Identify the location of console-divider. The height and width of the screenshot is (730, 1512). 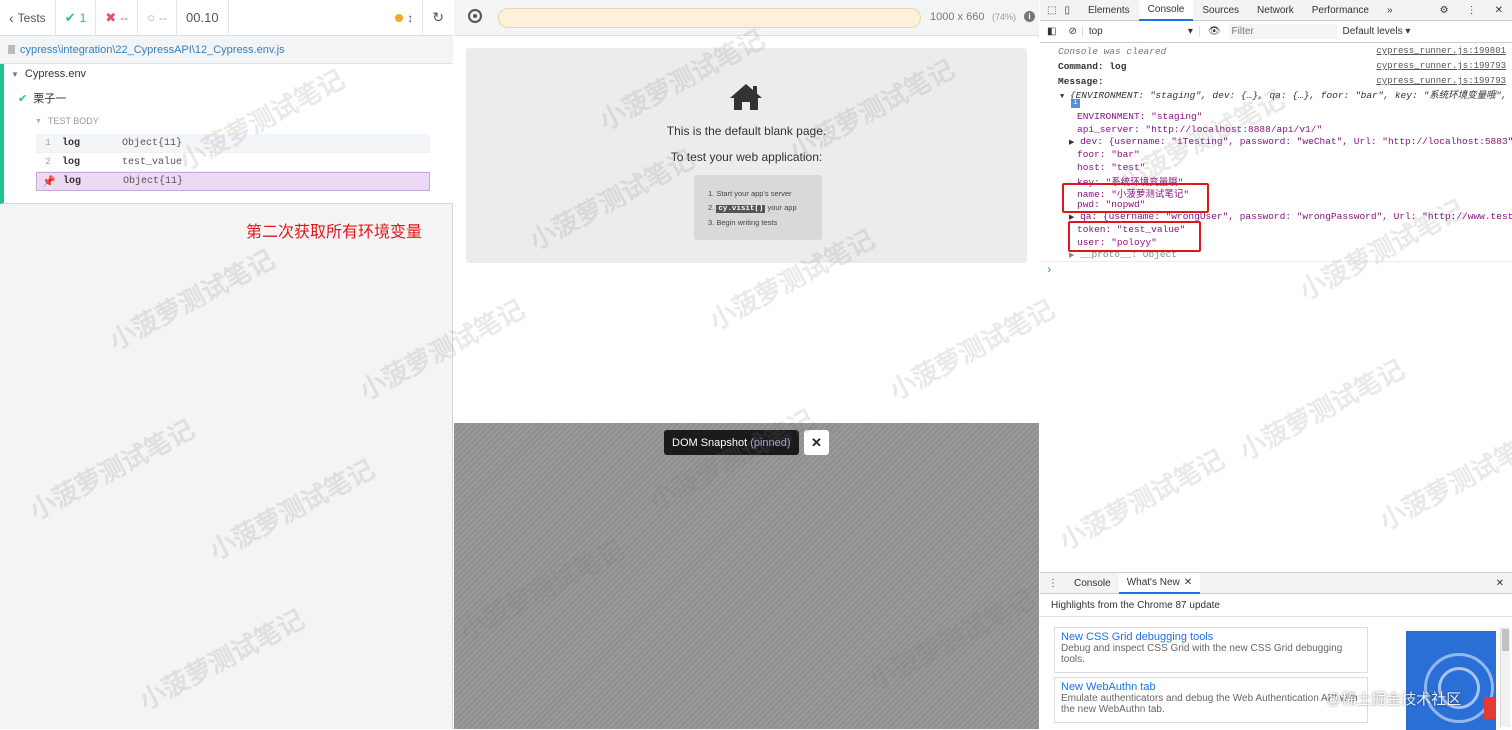
(1276, 261).